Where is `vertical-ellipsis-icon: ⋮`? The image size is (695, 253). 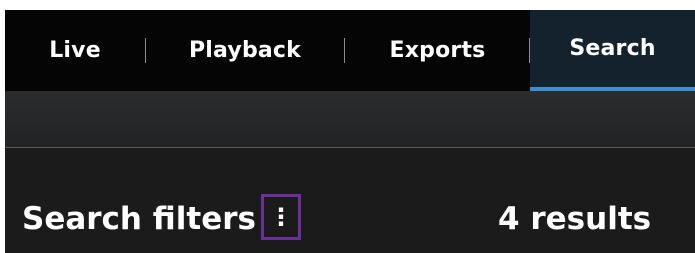 vertical-ellipsis-icon: ⋮ is located at coordinates (281, 217).